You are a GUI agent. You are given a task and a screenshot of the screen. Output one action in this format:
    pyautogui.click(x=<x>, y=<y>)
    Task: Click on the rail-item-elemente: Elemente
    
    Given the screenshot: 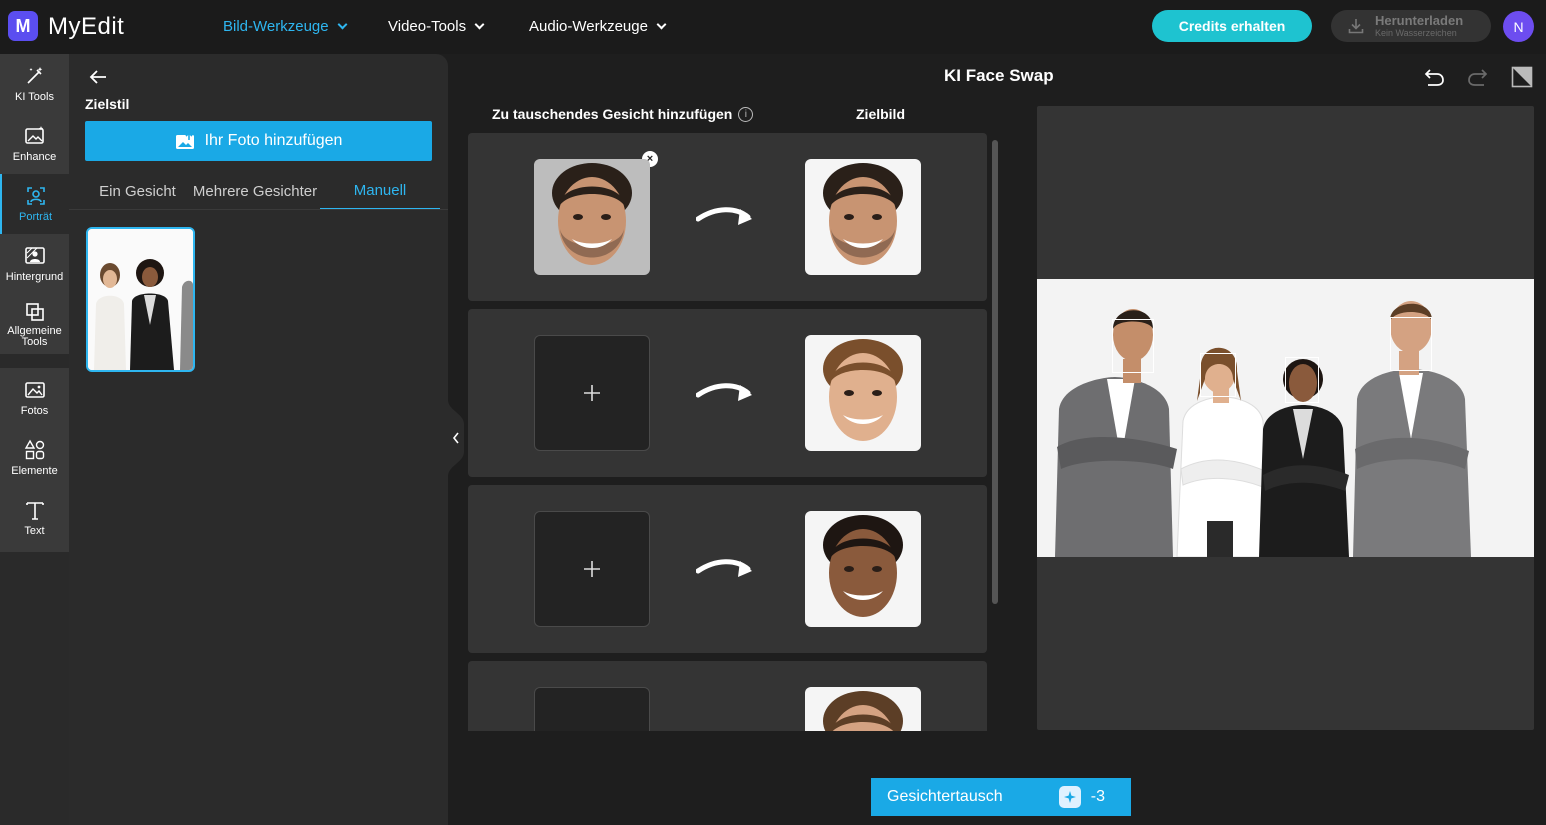 What is the action you would take?
    pyautogui.click(x=34, y=458)
    